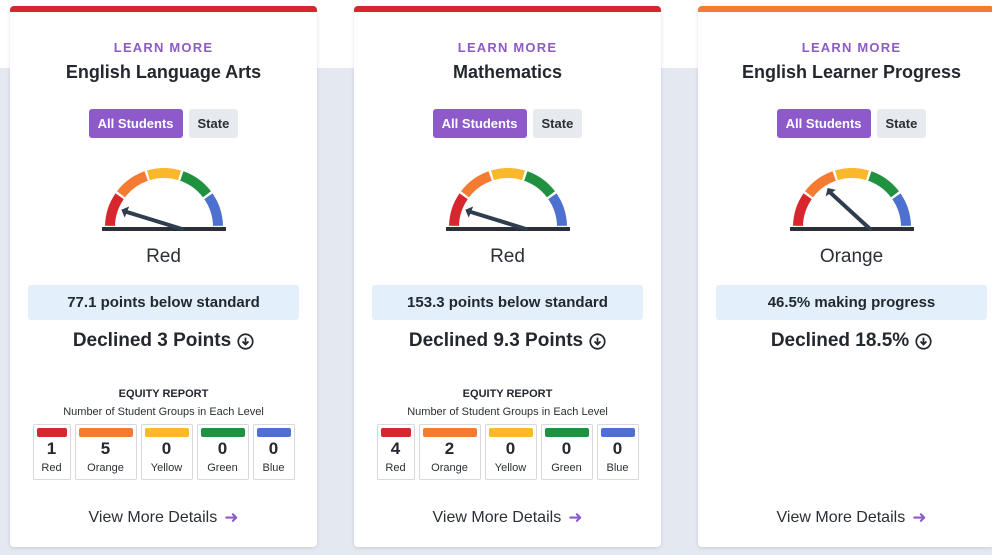 Image resolution: width=992 pixels, height=555 pixels. I want to click on equity-levels: 4 Red 2 Orange 0 Yellow 0 Green 0 Blue, so click(507, 452).